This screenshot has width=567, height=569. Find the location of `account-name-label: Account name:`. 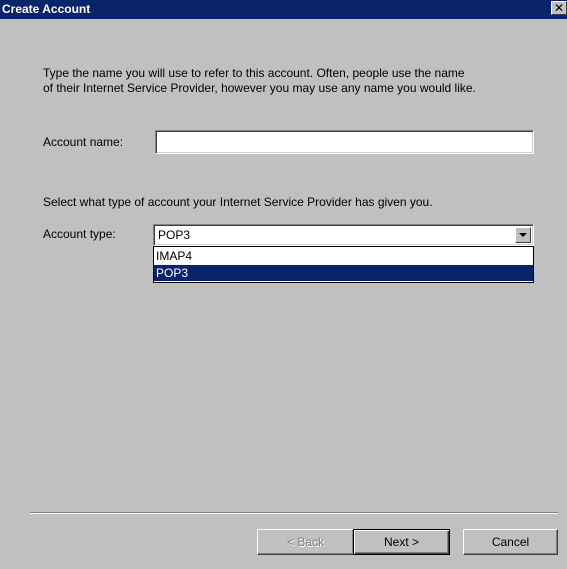

account-name-label: Account name: is located at coordinates (83, 142).